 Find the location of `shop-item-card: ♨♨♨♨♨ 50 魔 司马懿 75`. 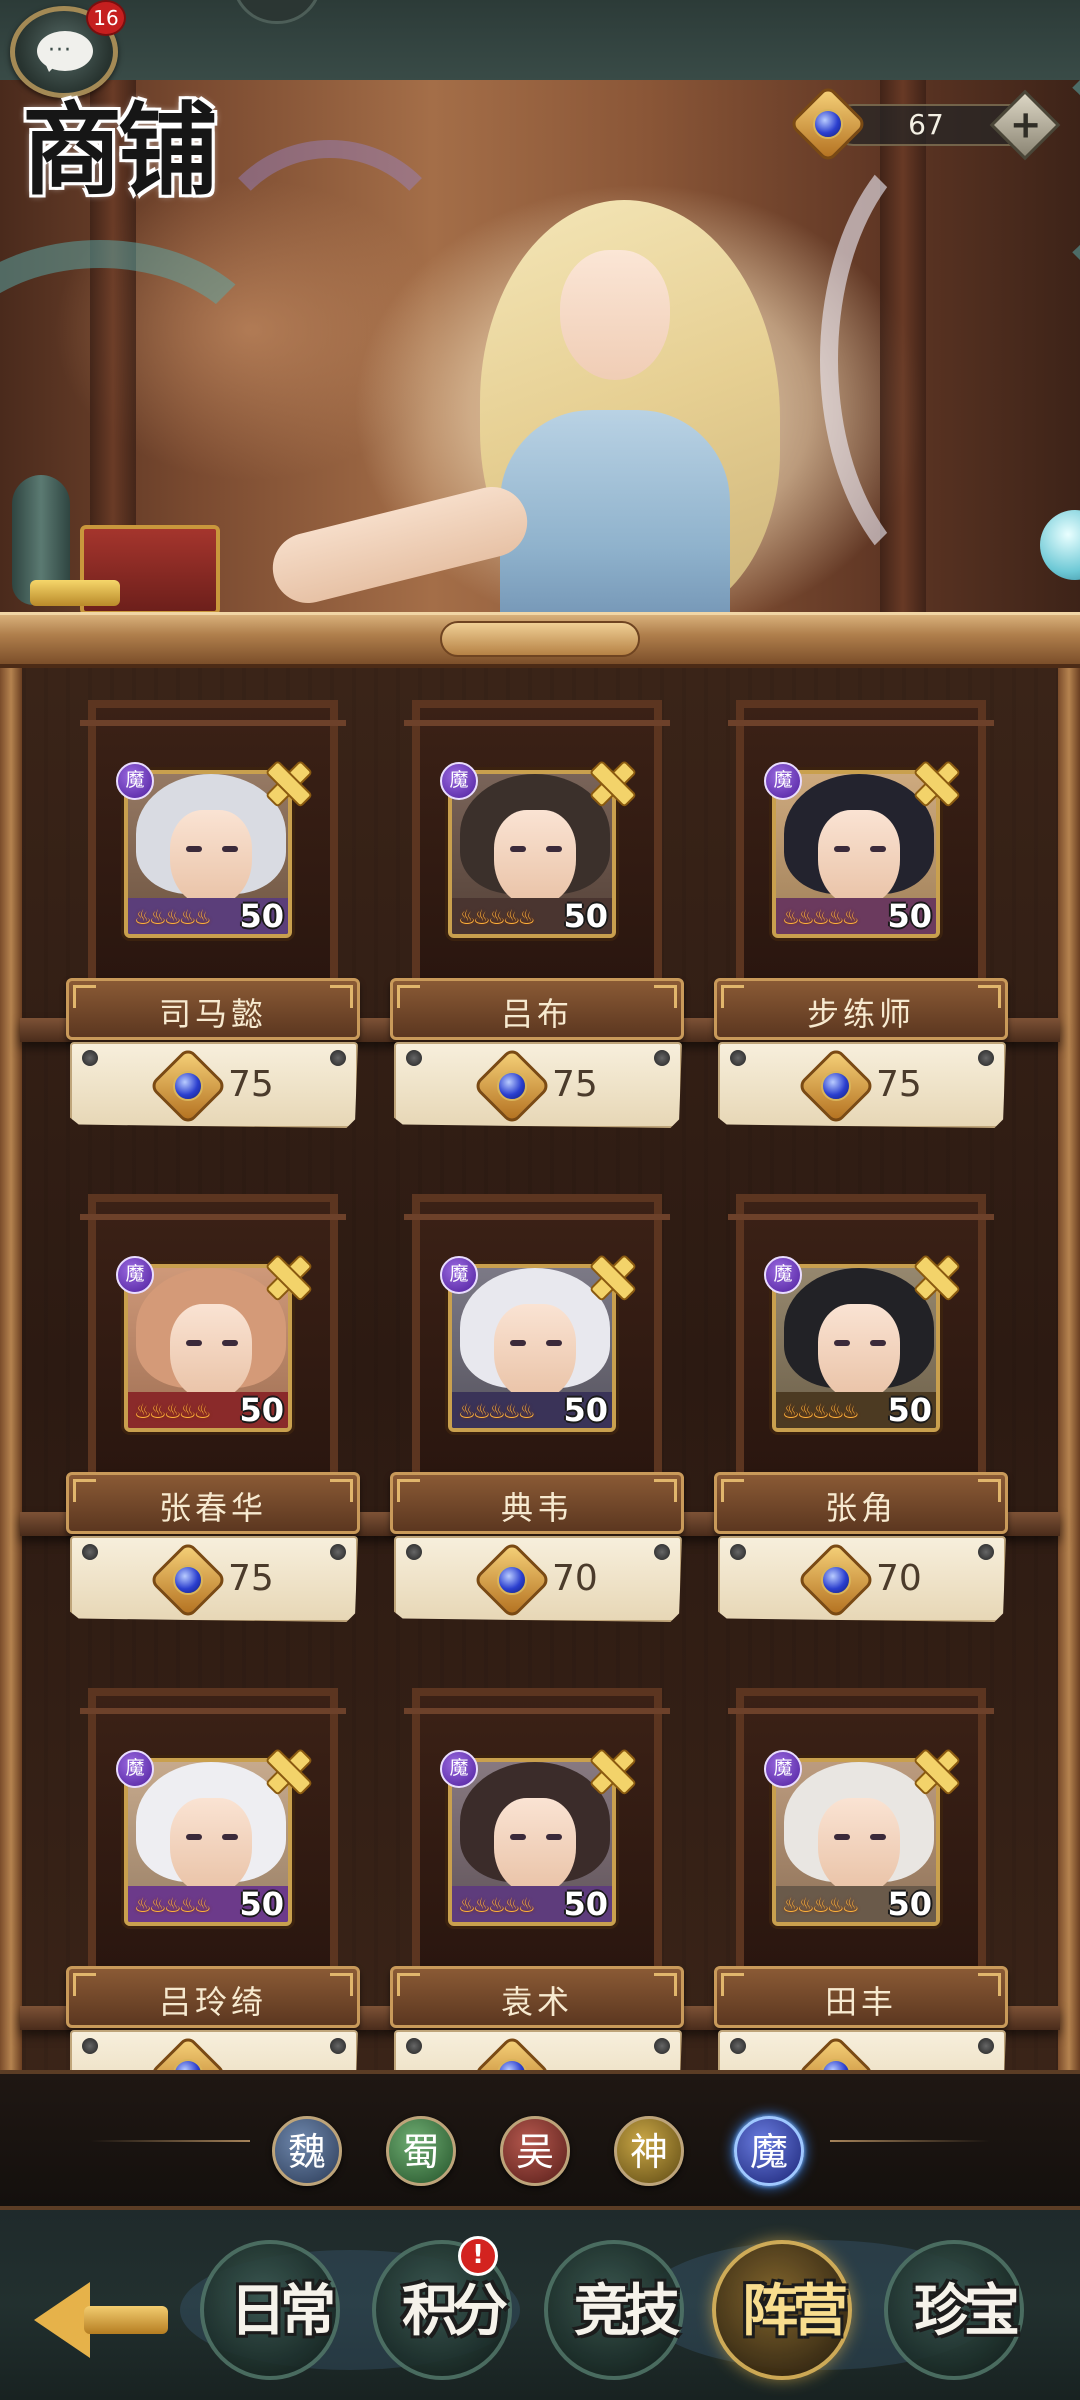

shop-item-card: ♨♨♨♨♨ 50 魔 司马懿 75 is located at coordinates (216, 915).